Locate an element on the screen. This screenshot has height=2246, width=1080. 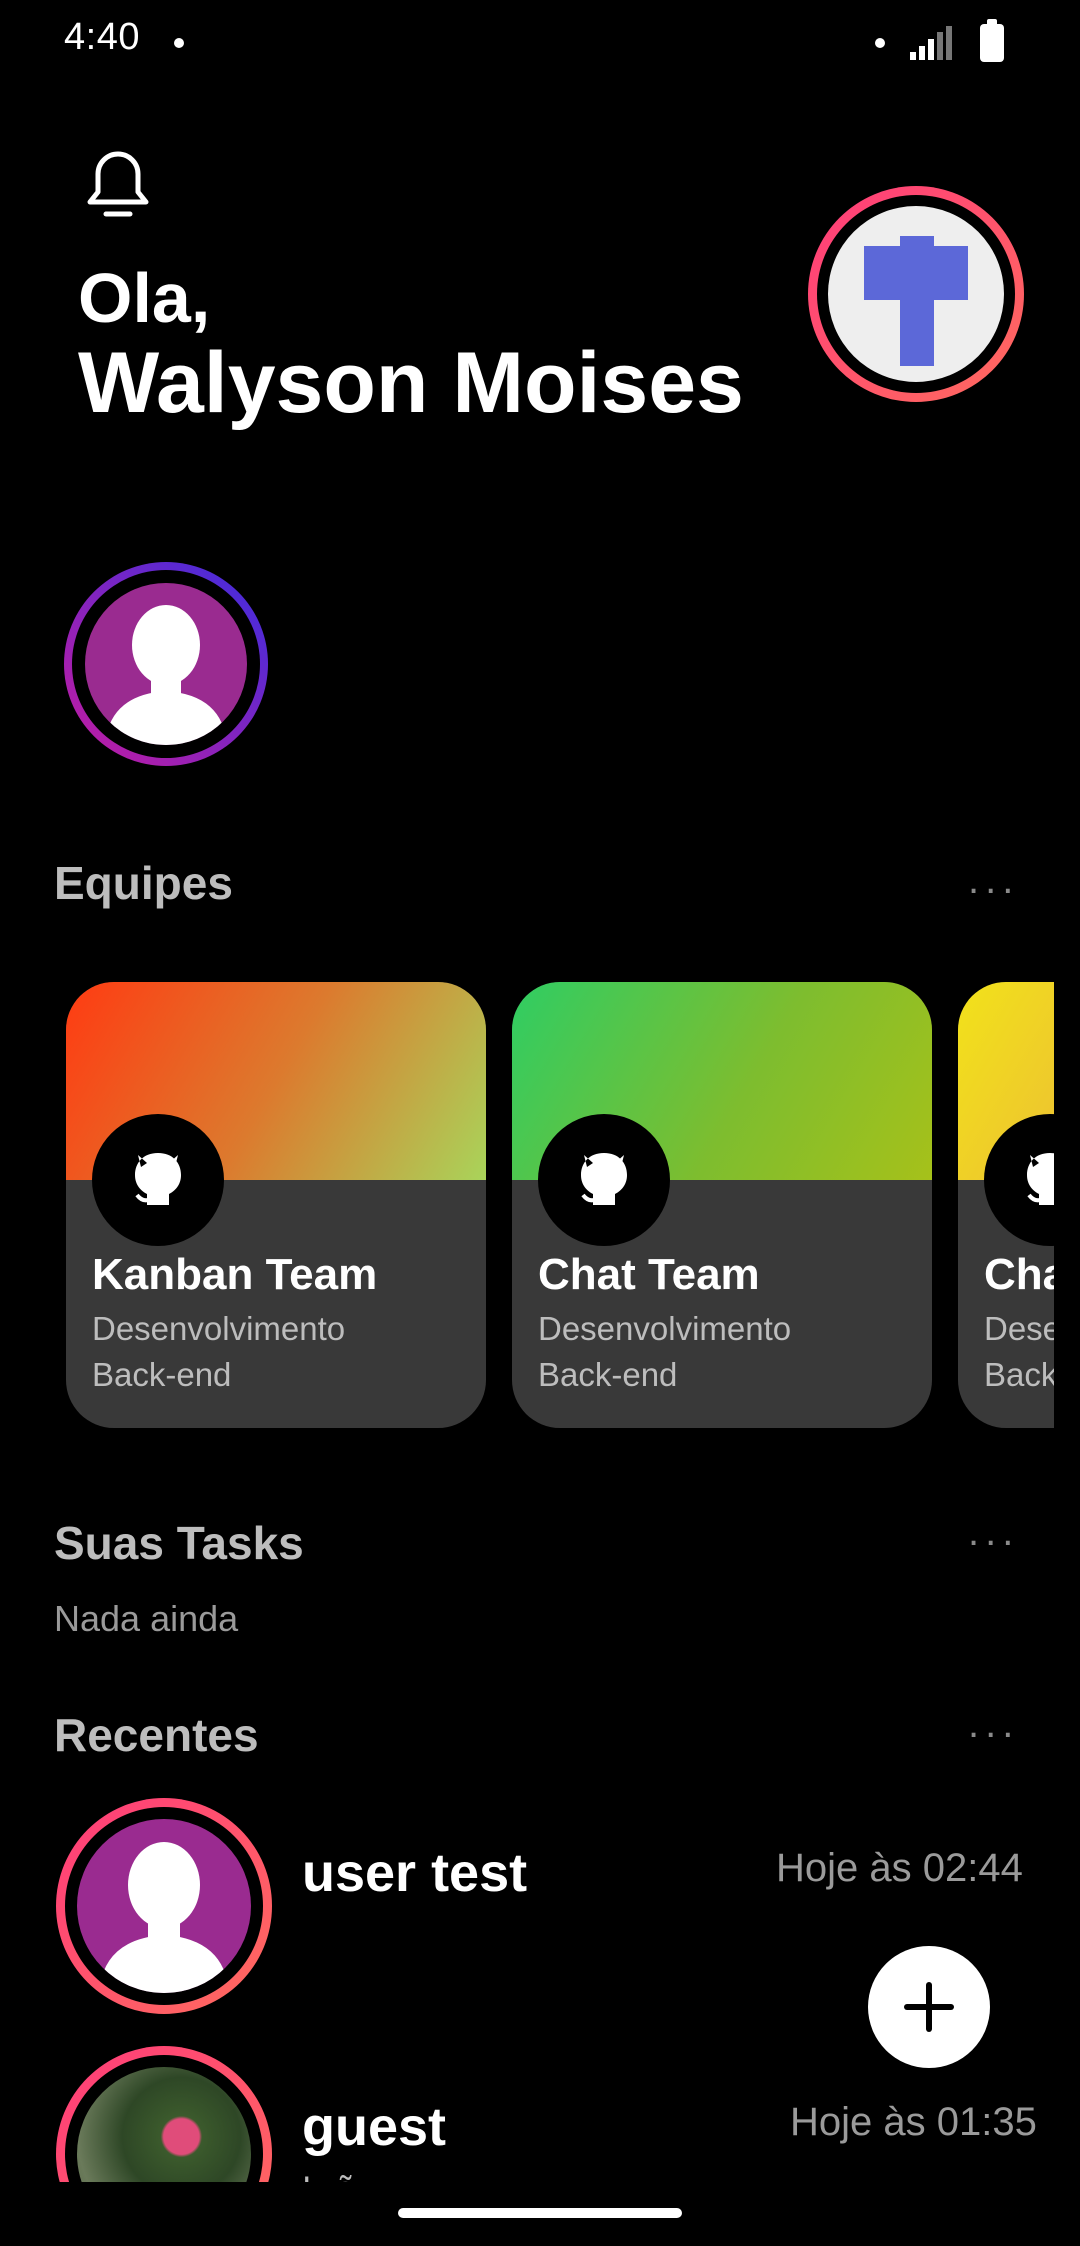
plus-icon is located at coordinates (929, 2007).